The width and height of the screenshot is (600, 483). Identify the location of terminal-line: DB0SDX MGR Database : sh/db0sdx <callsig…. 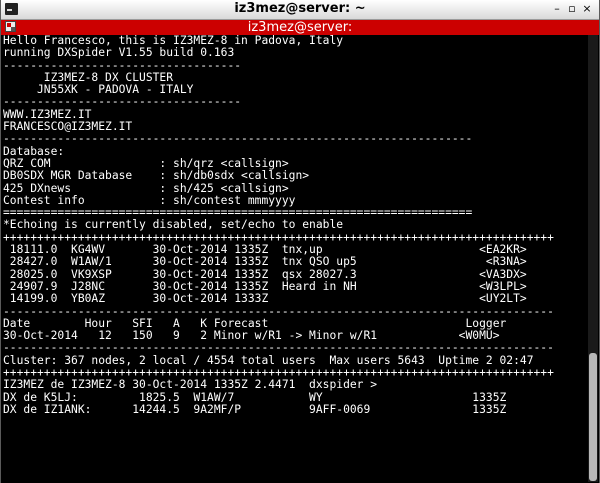
(156, 176).